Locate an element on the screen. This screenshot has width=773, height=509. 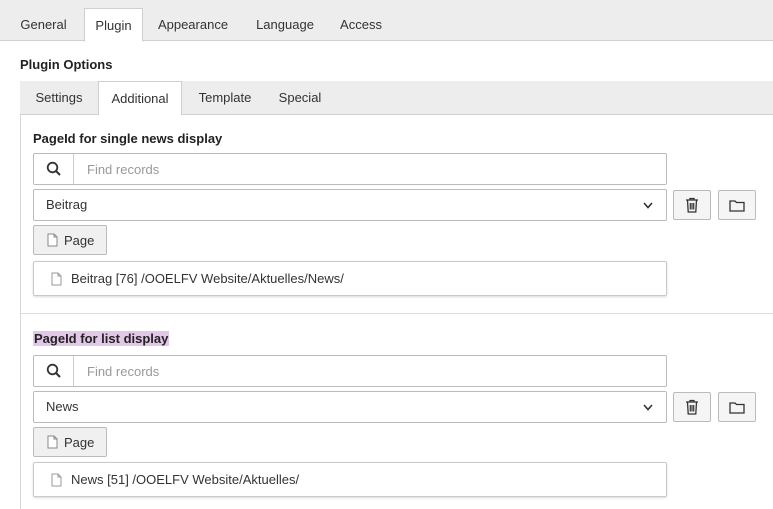
selected-record-value: News is located at coordinates (62, 406).